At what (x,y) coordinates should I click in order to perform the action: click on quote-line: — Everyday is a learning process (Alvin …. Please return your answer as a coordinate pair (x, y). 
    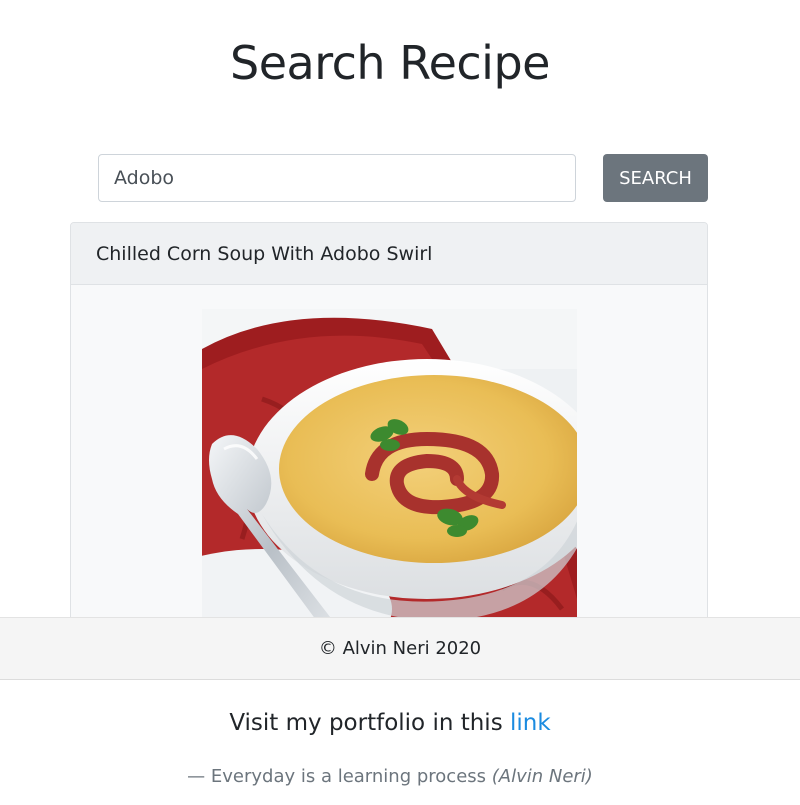
    Looking at the image, I should click on (390, 776).